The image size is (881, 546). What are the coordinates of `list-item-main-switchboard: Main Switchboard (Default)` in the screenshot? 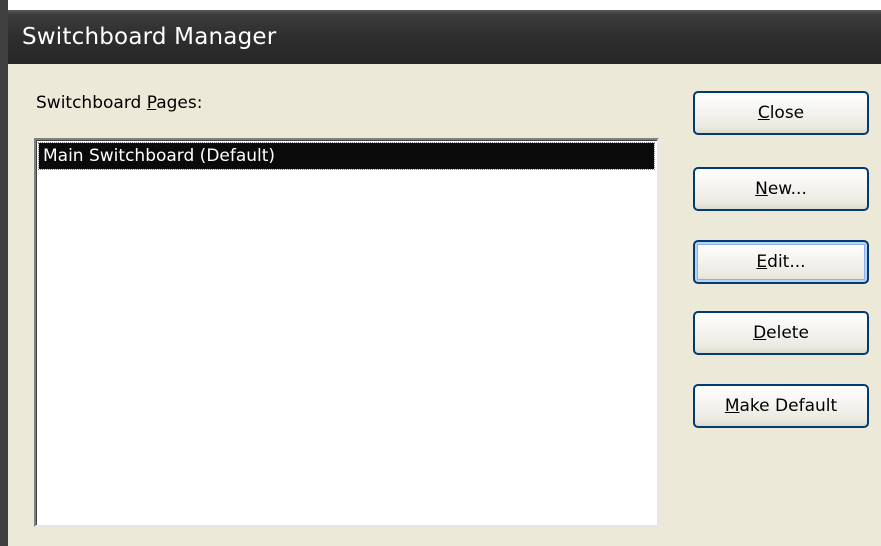 It's located at (346, 156).